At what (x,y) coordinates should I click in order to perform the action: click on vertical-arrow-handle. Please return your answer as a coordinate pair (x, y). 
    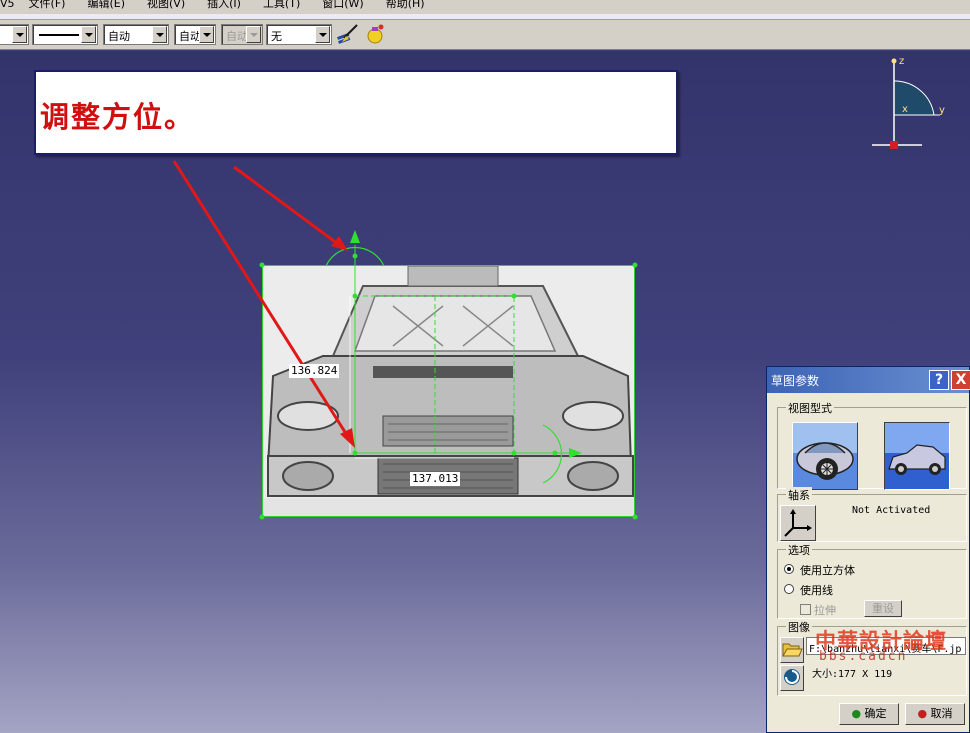
    Looking at the image, I should click on (355, 236).